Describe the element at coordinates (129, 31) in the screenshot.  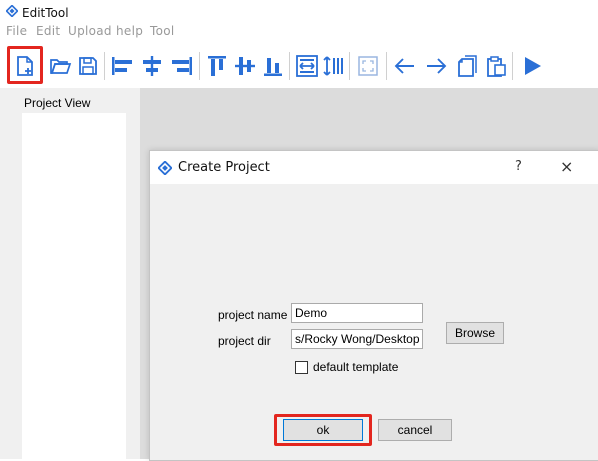
I see `menu-help: help` at that location.